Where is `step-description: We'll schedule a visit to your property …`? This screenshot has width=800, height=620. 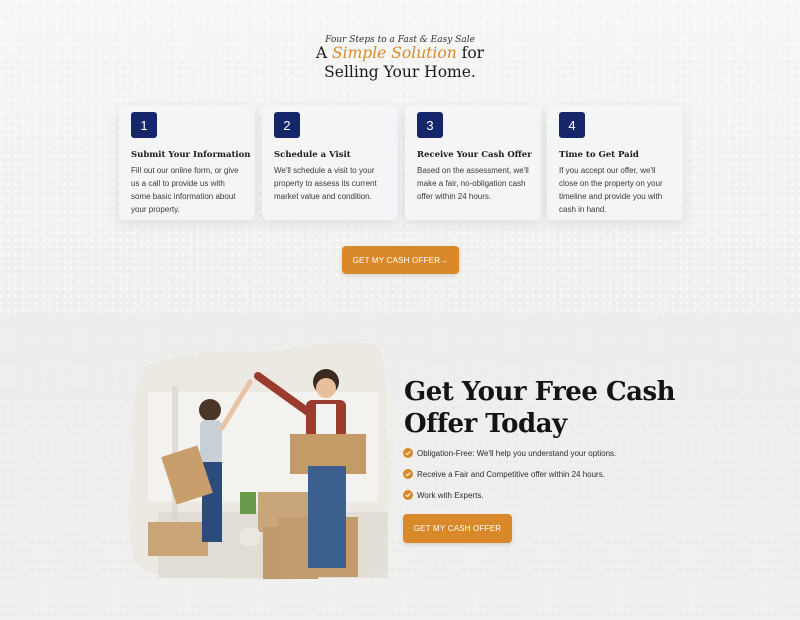 step-description: We'll schedule a visit to your property … is located at coordinates (325, 183).